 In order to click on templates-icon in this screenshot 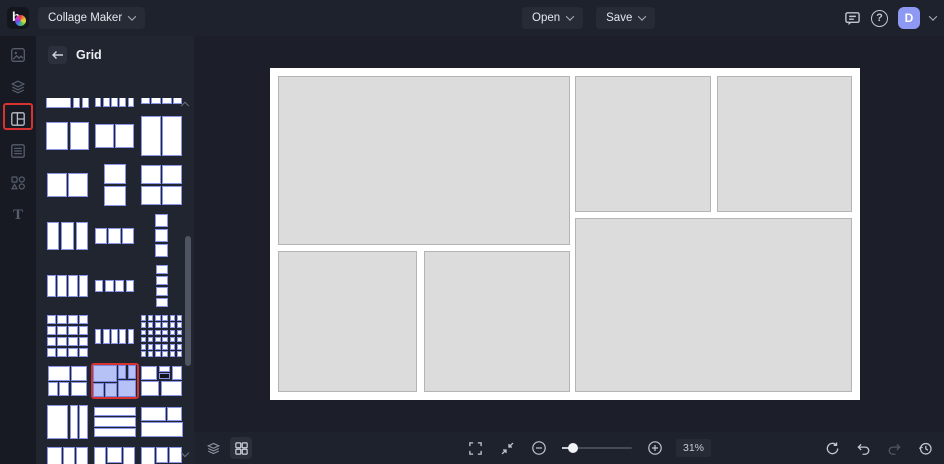, I will do `click(18, 151)`.